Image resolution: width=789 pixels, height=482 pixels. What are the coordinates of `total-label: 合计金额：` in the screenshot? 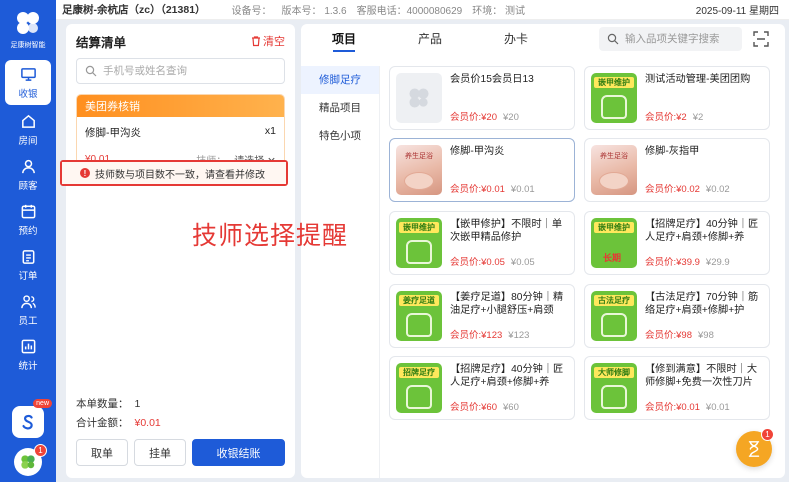 It's located at (102, 423).